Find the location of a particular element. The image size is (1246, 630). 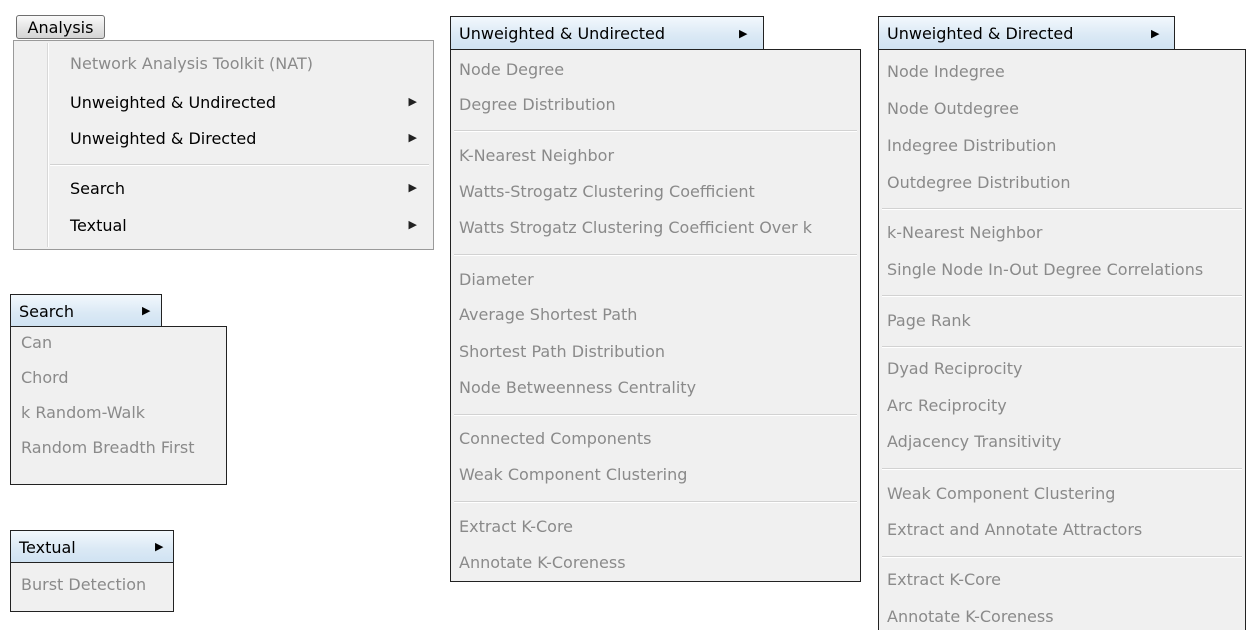

menu-item-chord: Chord is located at coordinates (123, 377).